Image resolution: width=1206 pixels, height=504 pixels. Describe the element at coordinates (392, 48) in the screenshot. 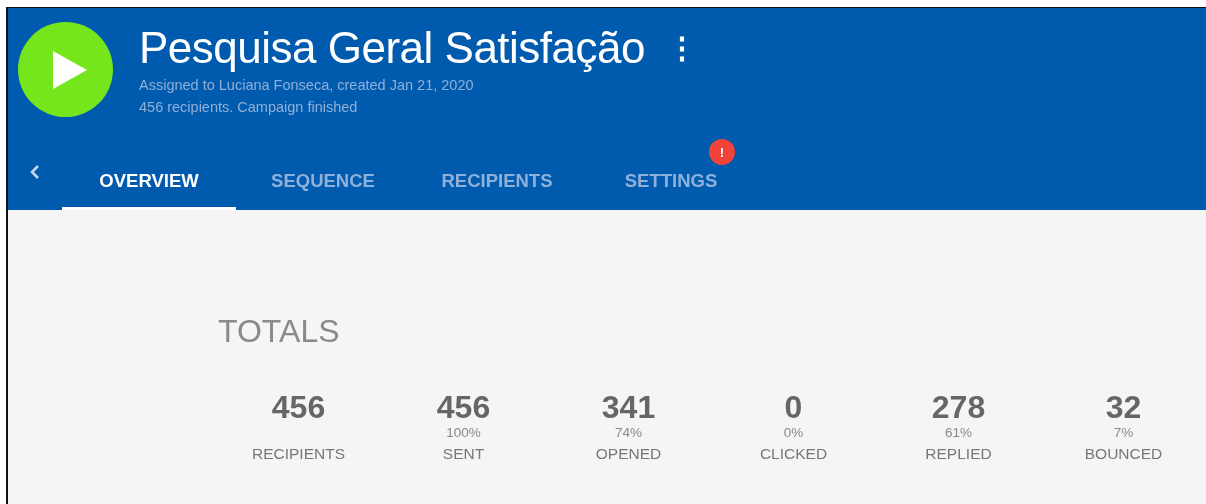

I see `campaign-title: Pesquisa Geral Satisfação` at that location.